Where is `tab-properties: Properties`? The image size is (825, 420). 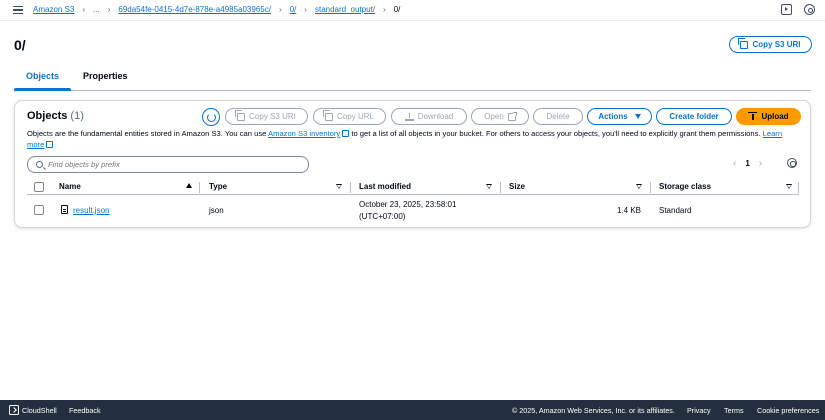
tab-properties: Properties is located at coordinates (105, 76).